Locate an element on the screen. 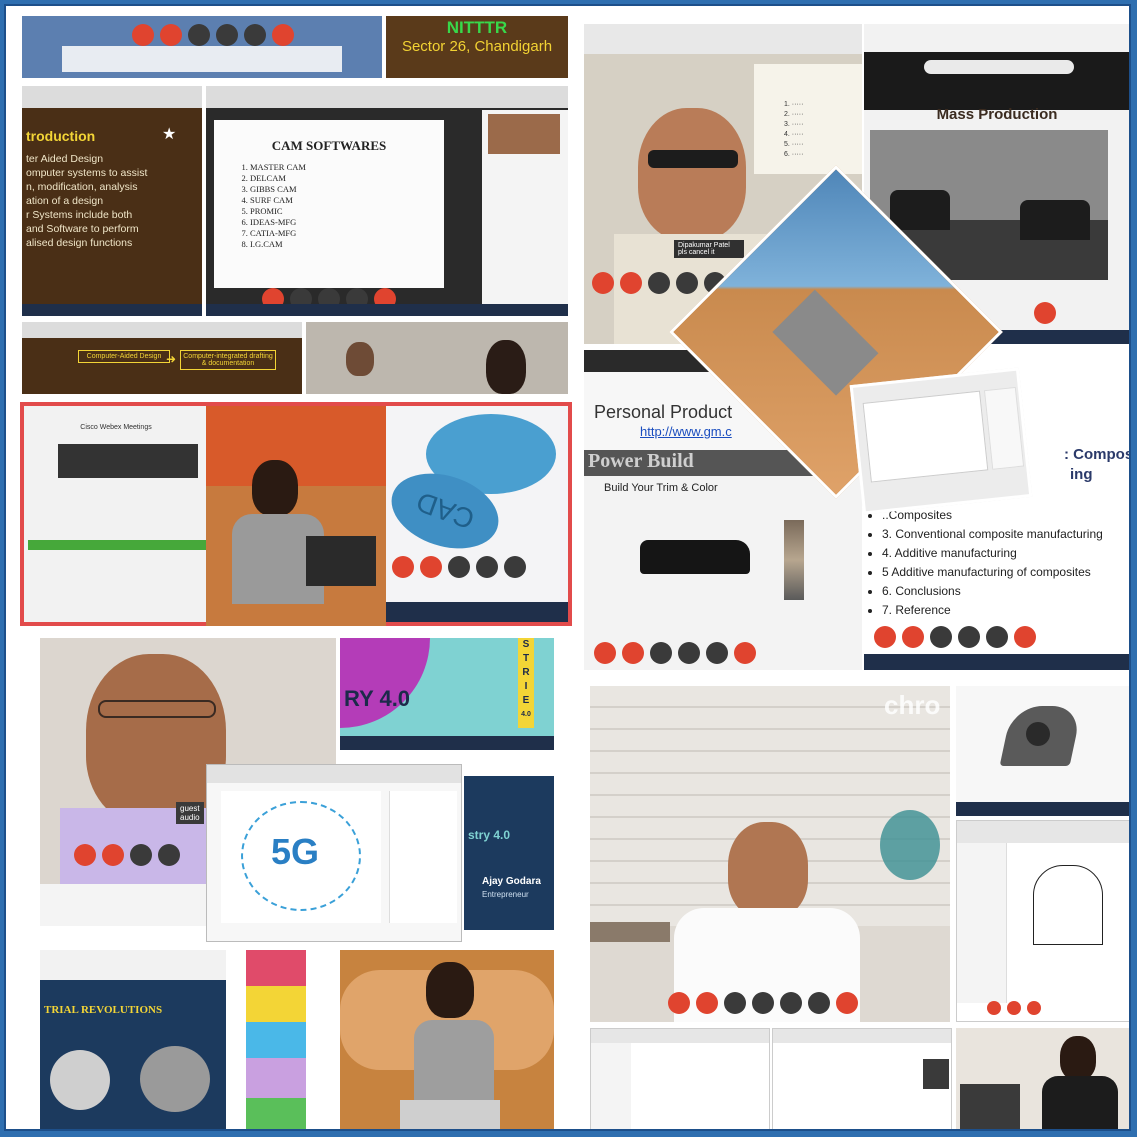  fan-icon is located at coordinates (910, 845).